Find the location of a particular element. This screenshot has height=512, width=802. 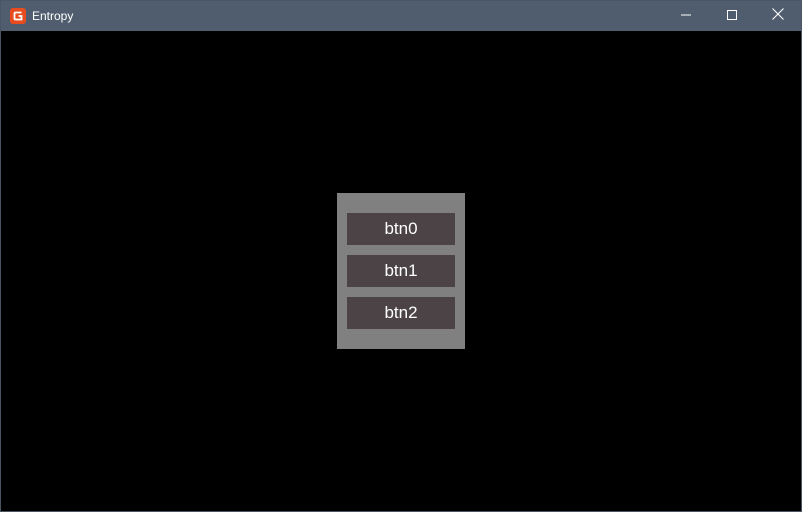

close-button is located at coordinates (778, 16).